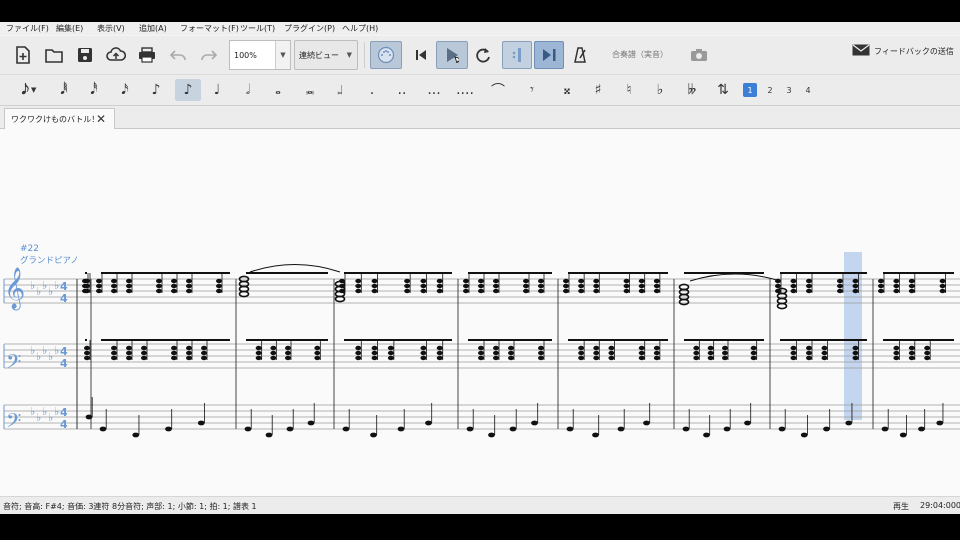  I want to click on menu-plugins: プラグイン(P), so click(309, 28).